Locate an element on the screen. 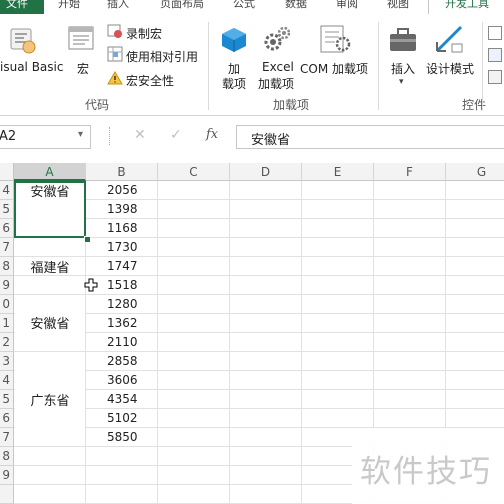 The width and height of the screenshot is (504, 504). column-header-e: E is located at coordinates (338, 172).